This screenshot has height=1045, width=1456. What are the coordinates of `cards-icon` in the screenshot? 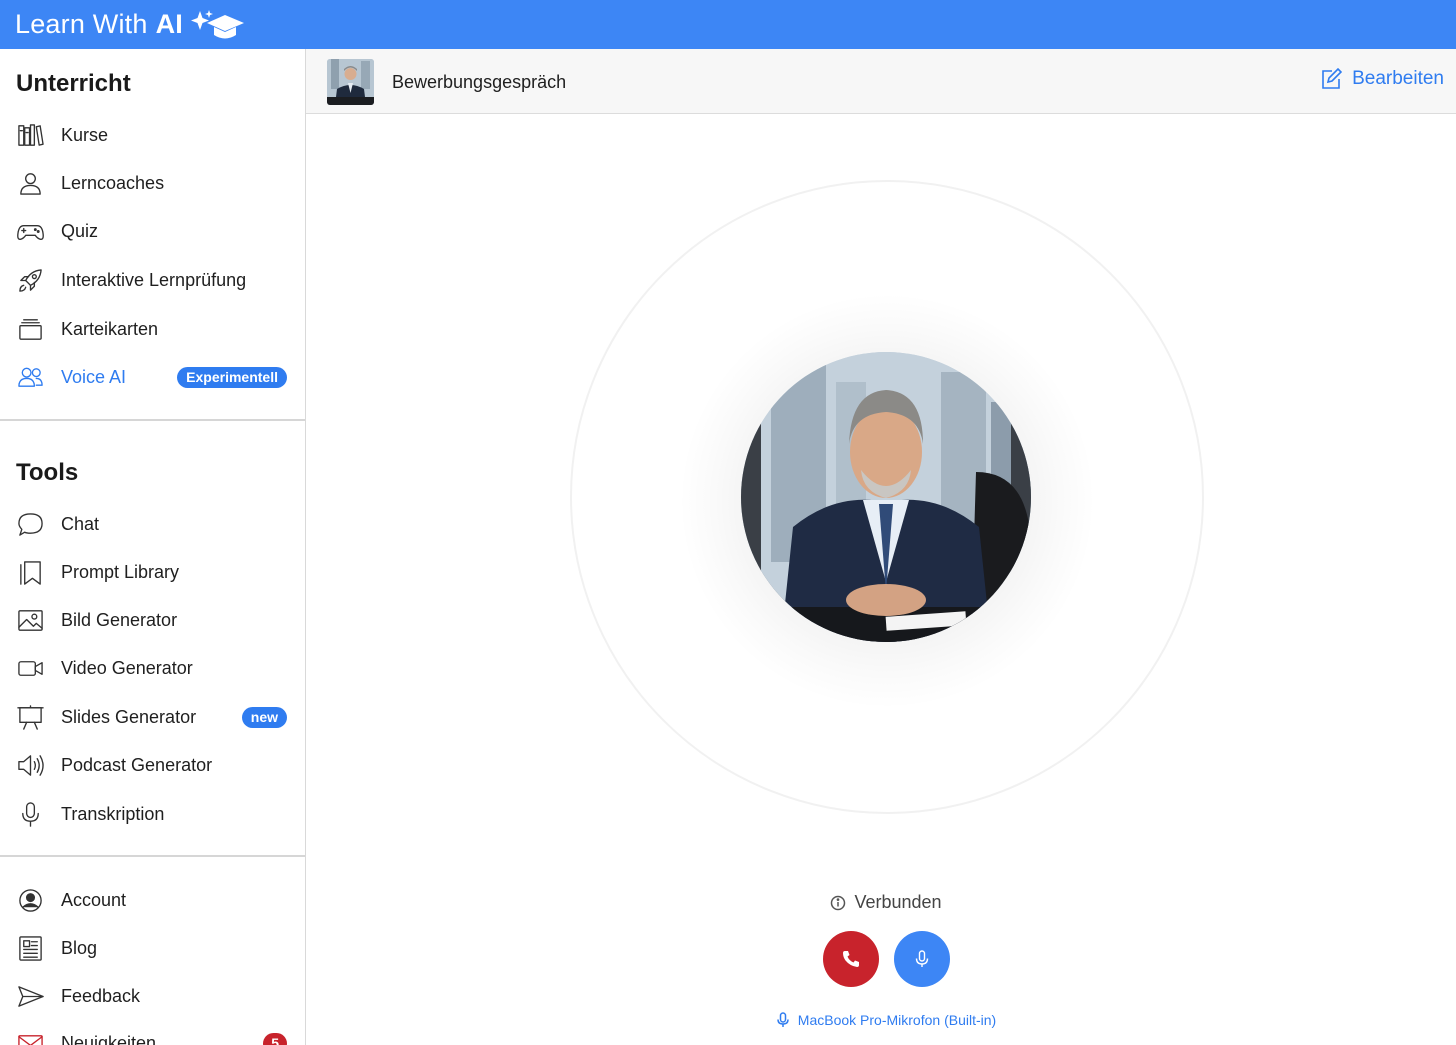 It's located at (30, 329).